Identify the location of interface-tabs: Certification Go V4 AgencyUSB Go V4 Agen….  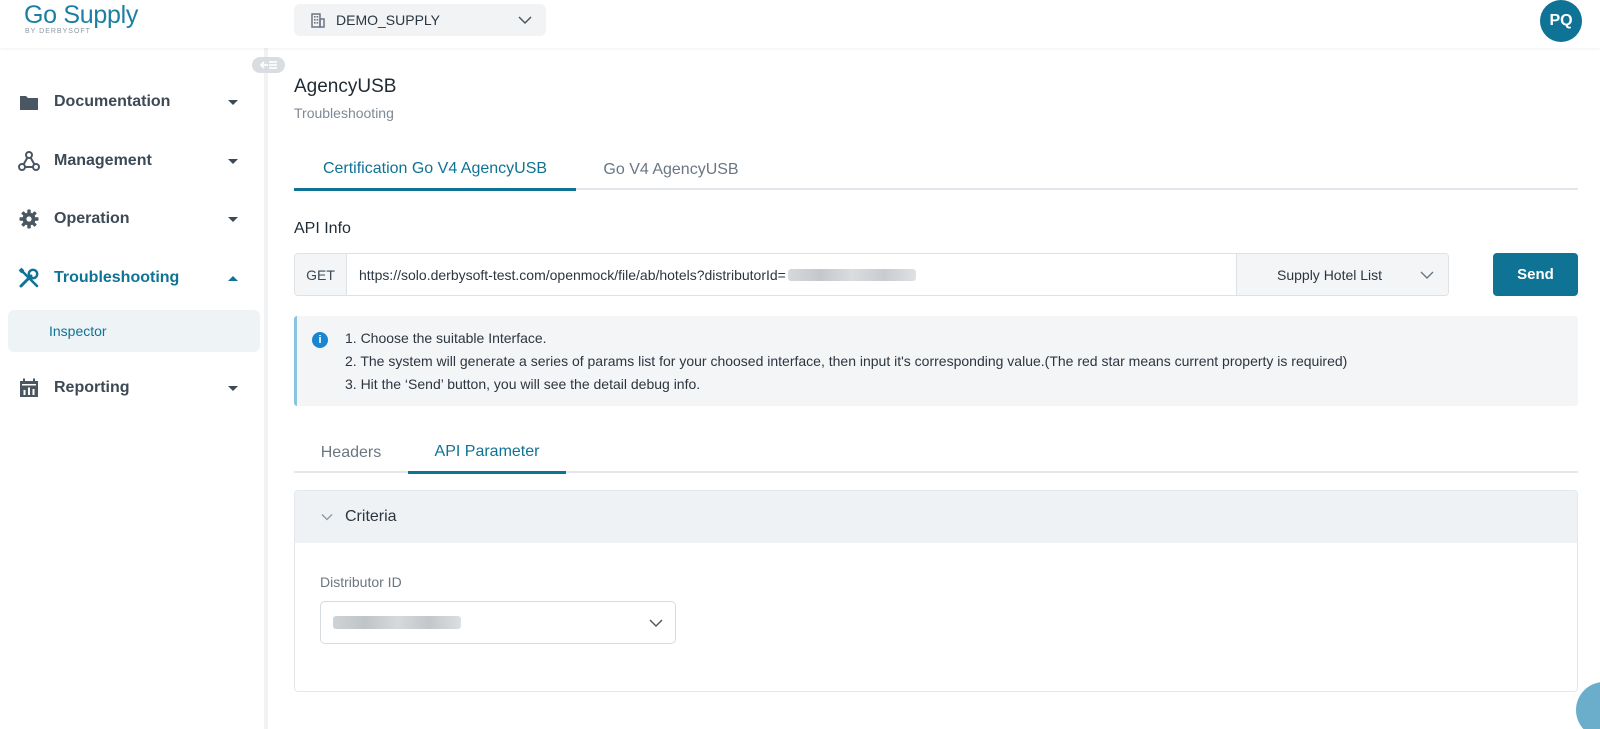
(936, 170).